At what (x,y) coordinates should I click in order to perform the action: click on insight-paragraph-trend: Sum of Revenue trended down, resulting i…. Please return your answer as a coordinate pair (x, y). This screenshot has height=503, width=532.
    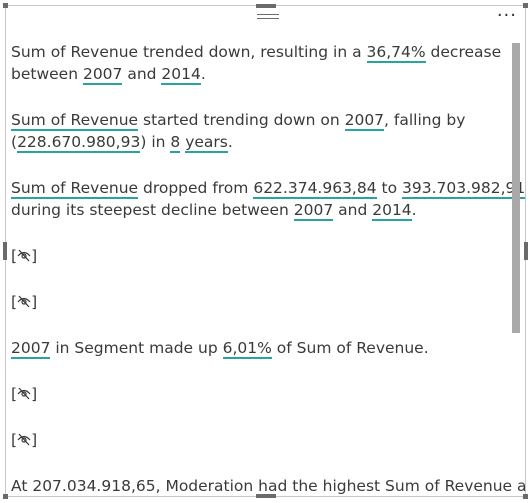
    Looking at the image, I should click on (257, 63).